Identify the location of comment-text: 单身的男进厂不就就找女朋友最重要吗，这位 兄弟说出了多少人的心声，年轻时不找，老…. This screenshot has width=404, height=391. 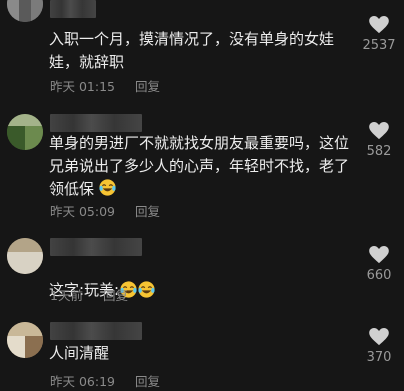
(199, 166).